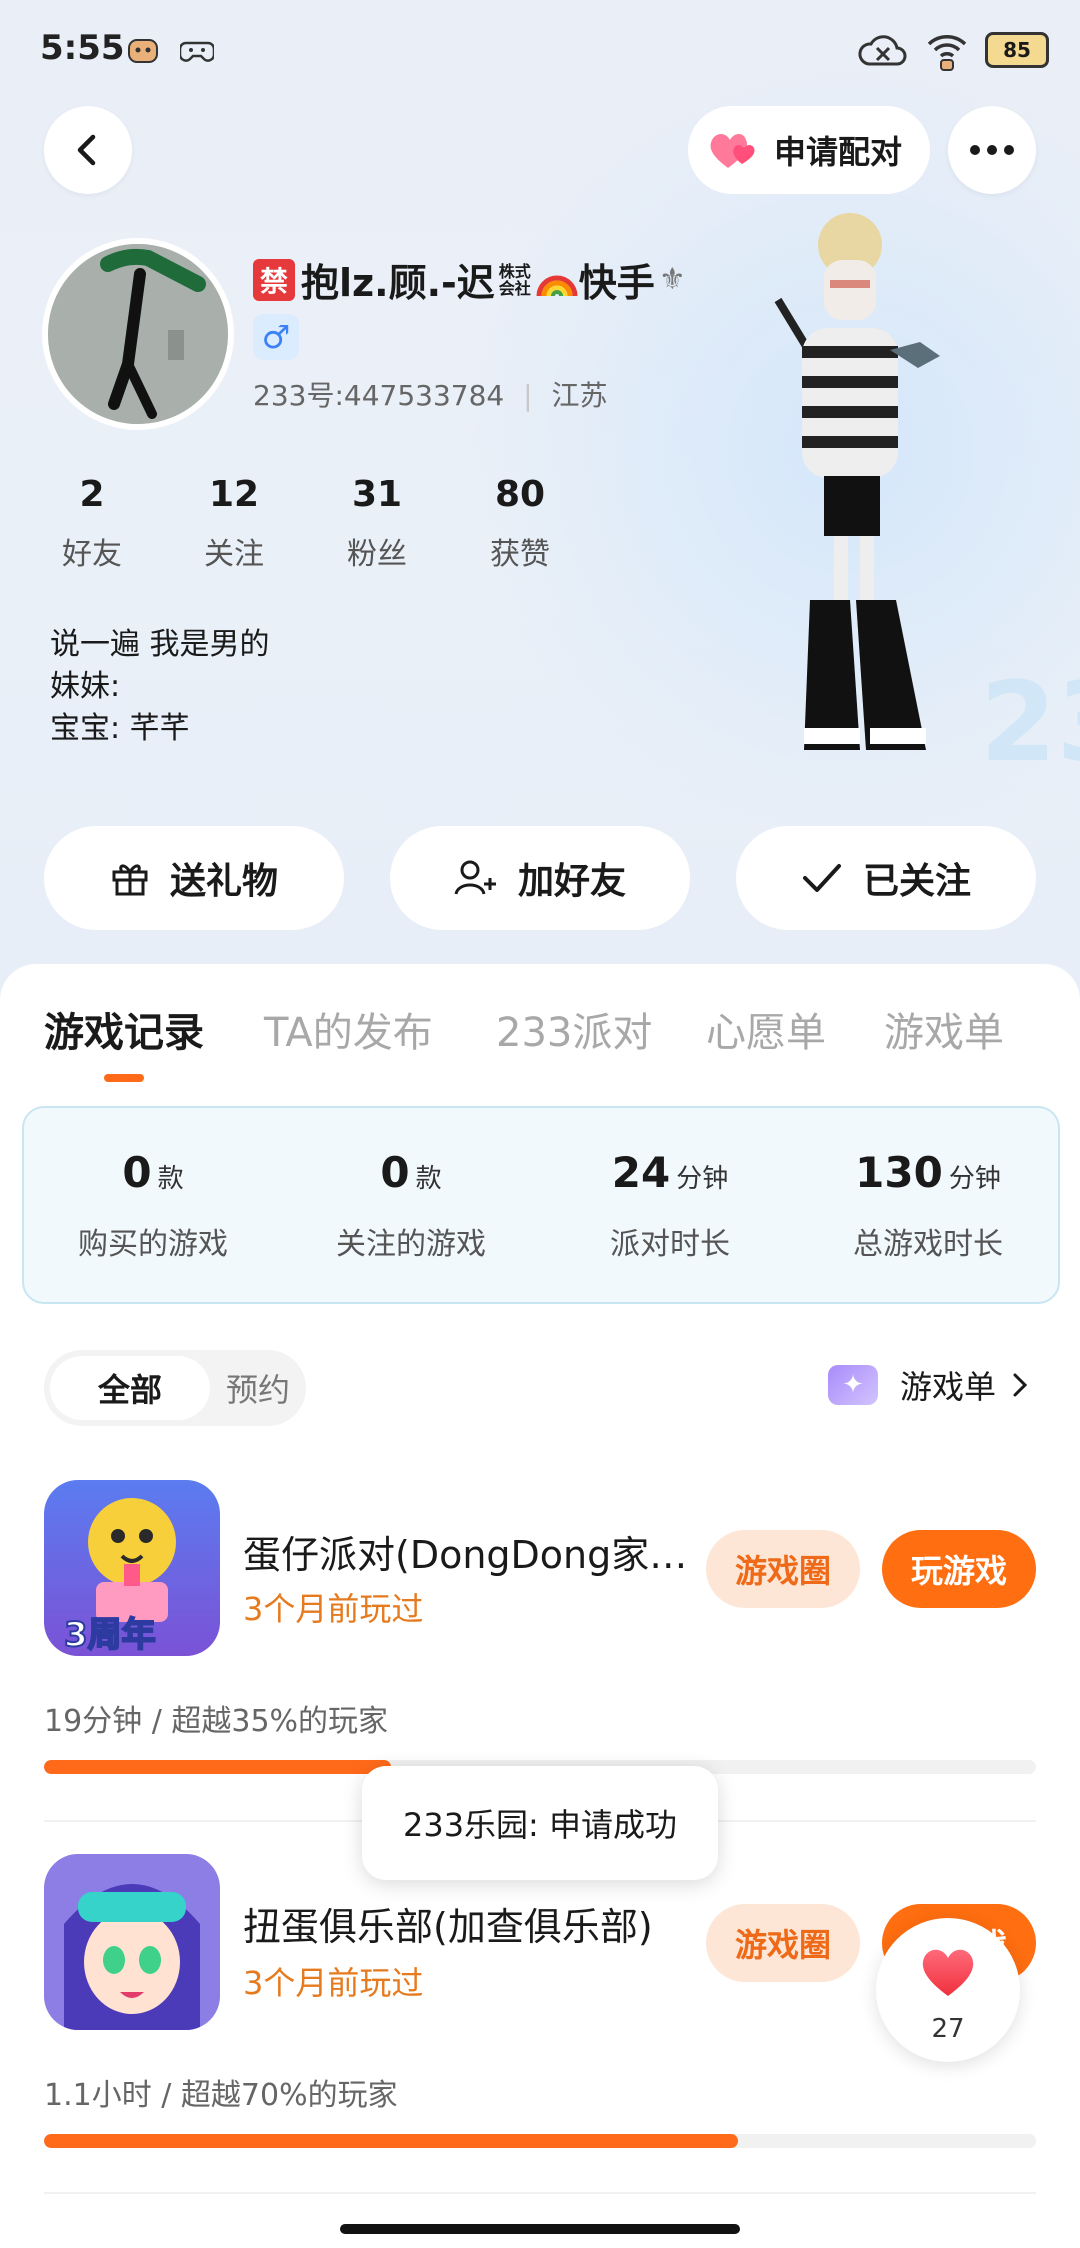 This screenshot has height=2248, width=1080. What do you see at coordinates (948, 2029) in the screenshot?
I see `like-count: 27` at bounding box center [948, 2029].